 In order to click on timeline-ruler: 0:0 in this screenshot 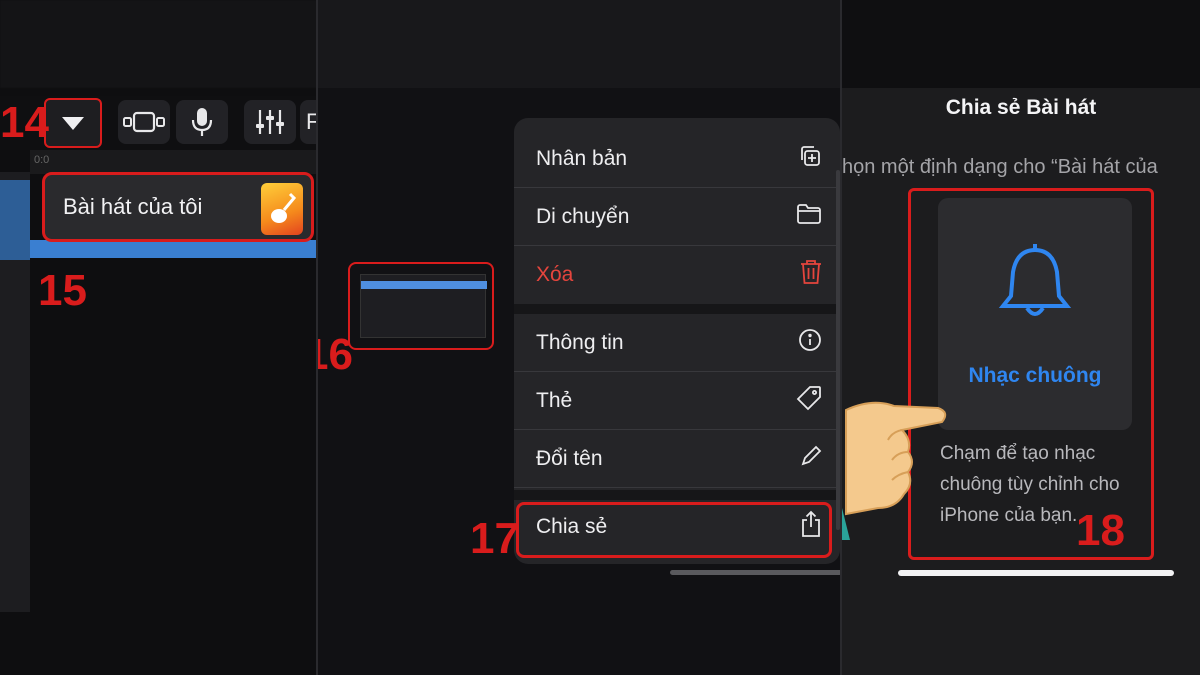, I will do `click(174, 162)`.